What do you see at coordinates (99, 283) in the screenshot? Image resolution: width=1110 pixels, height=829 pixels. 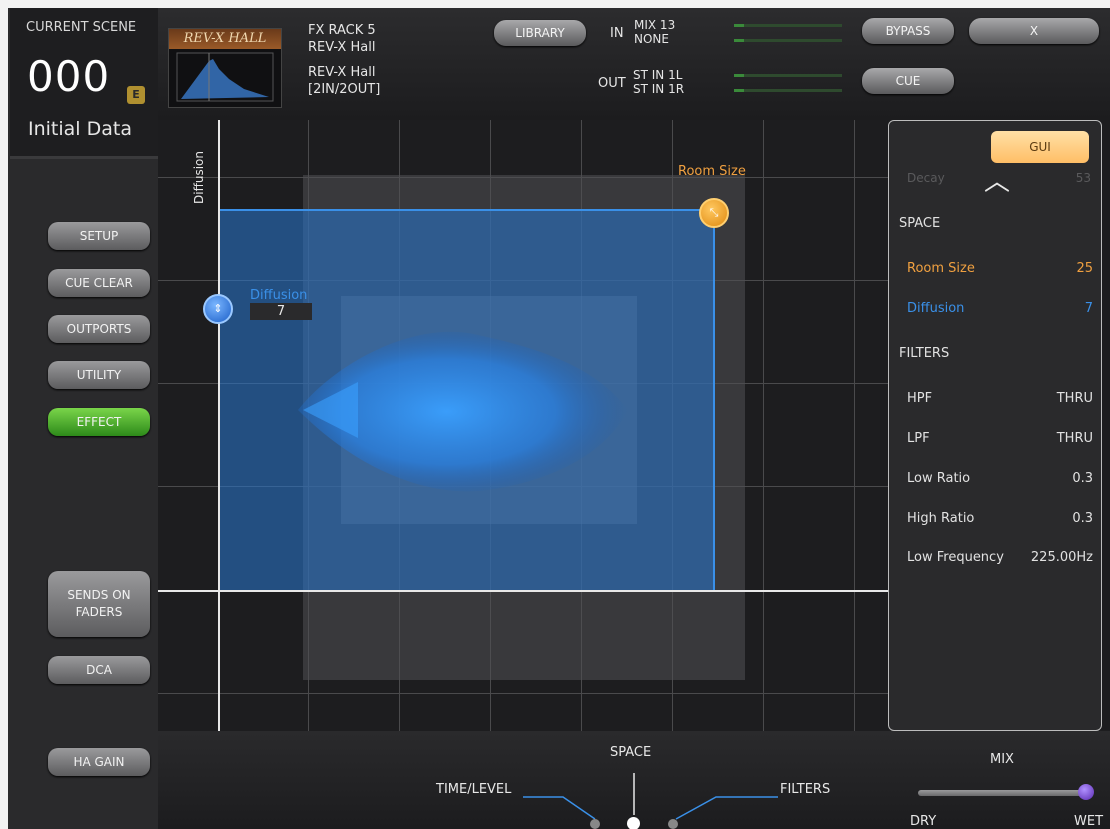 I see `cue-clear-button: CUE CLEAR` at bounding box center [99, 283].